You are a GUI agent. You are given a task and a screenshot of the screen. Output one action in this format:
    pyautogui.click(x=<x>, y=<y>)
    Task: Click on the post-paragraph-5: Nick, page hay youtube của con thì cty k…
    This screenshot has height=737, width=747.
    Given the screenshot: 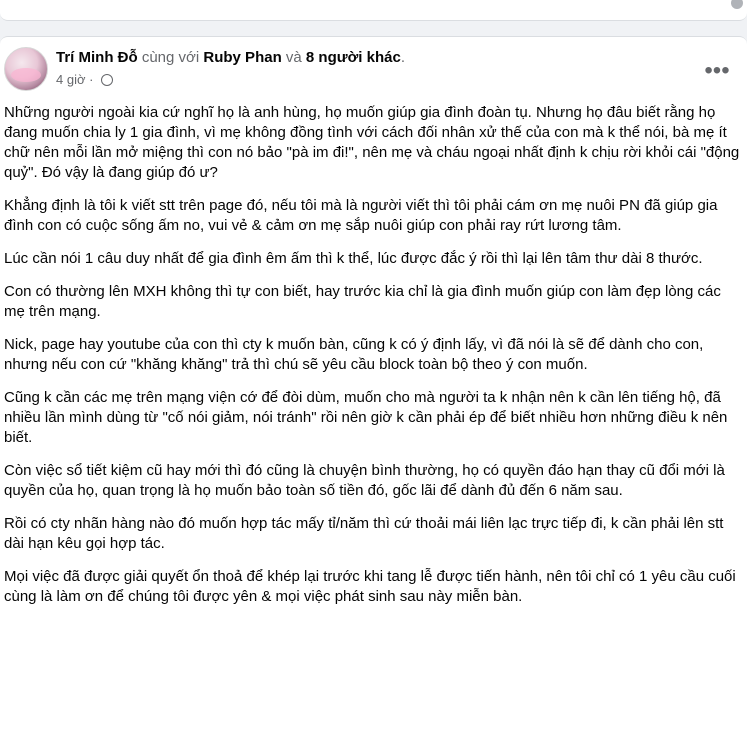 What is the action you would take?
    pyautogui.click(x=354, y=354)
    